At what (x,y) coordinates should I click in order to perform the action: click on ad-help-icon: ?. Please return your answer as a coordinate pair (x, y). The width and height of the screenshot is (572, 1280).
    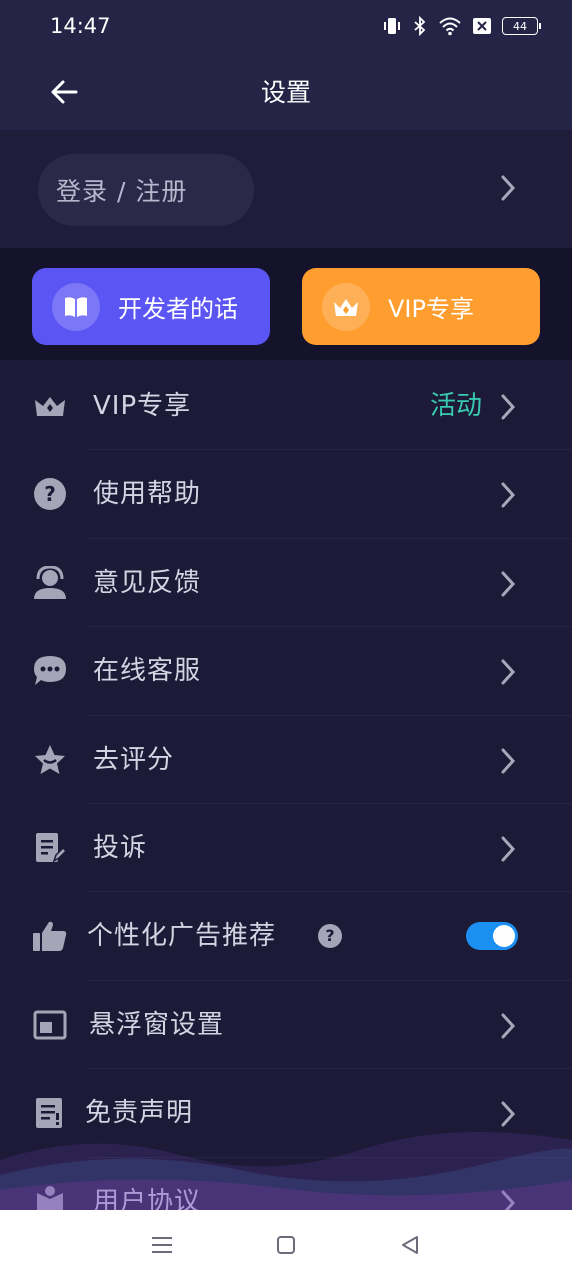
    Looking at the image, I should click on (330, 936).